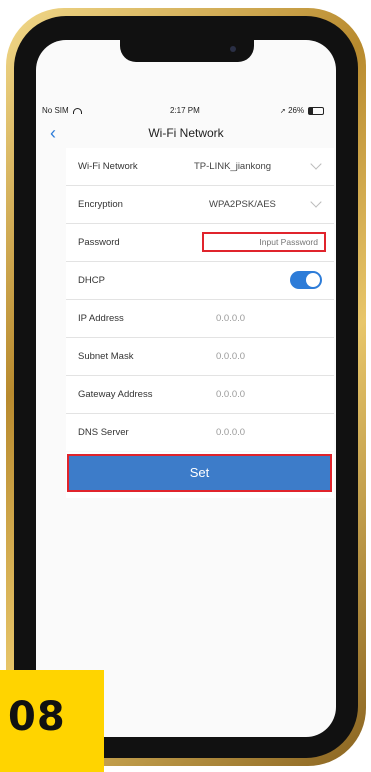 The image size is (371, 772). What do you see at coordinates (242, 204) in the screenshot?
I see `row-value: WPA2PSK/AES` at bounding box center [242, 204].